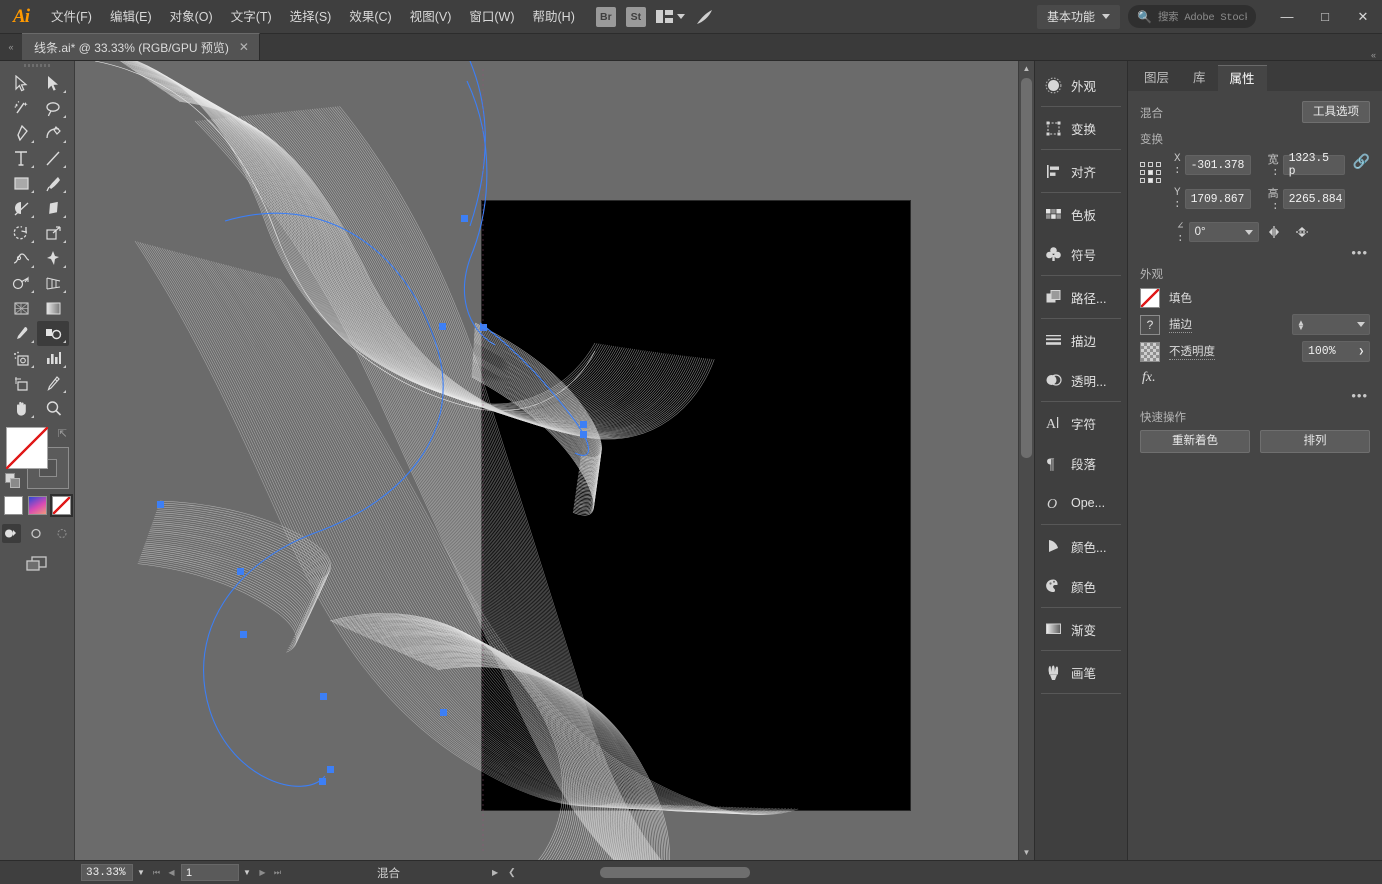 The width and height of the screenshot is (1382, 884). What do you see at coordinates (1315, 441) in the screenshot?
I see `arrange-button: 排列` at bounding box center [1315, 441].